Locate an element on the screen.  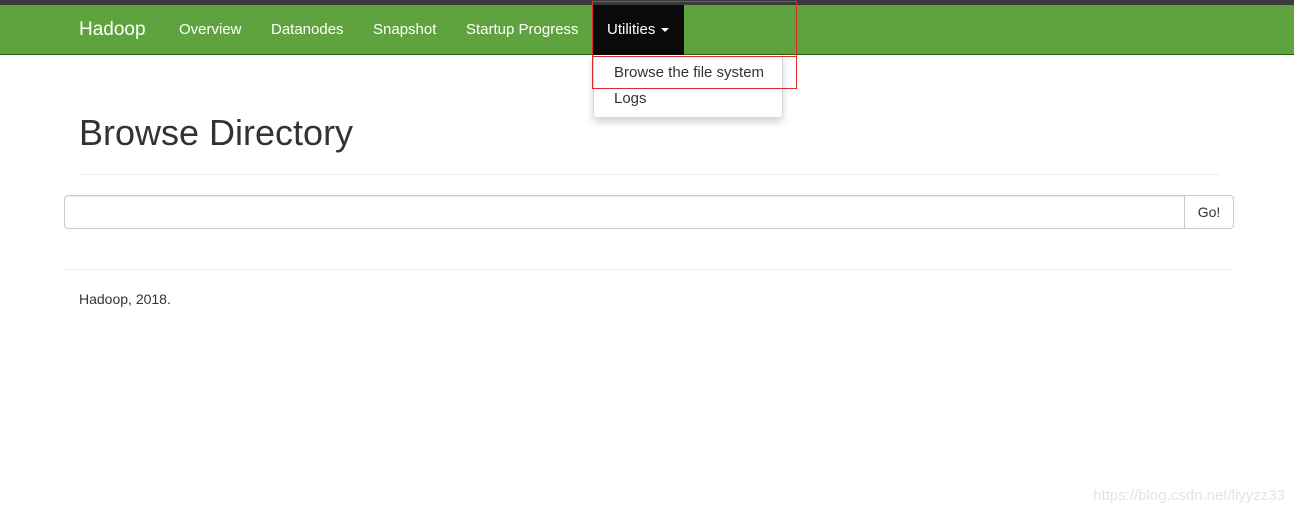
nav-item-startup-progress: Startup Progress is located at coordinates (522, 30).